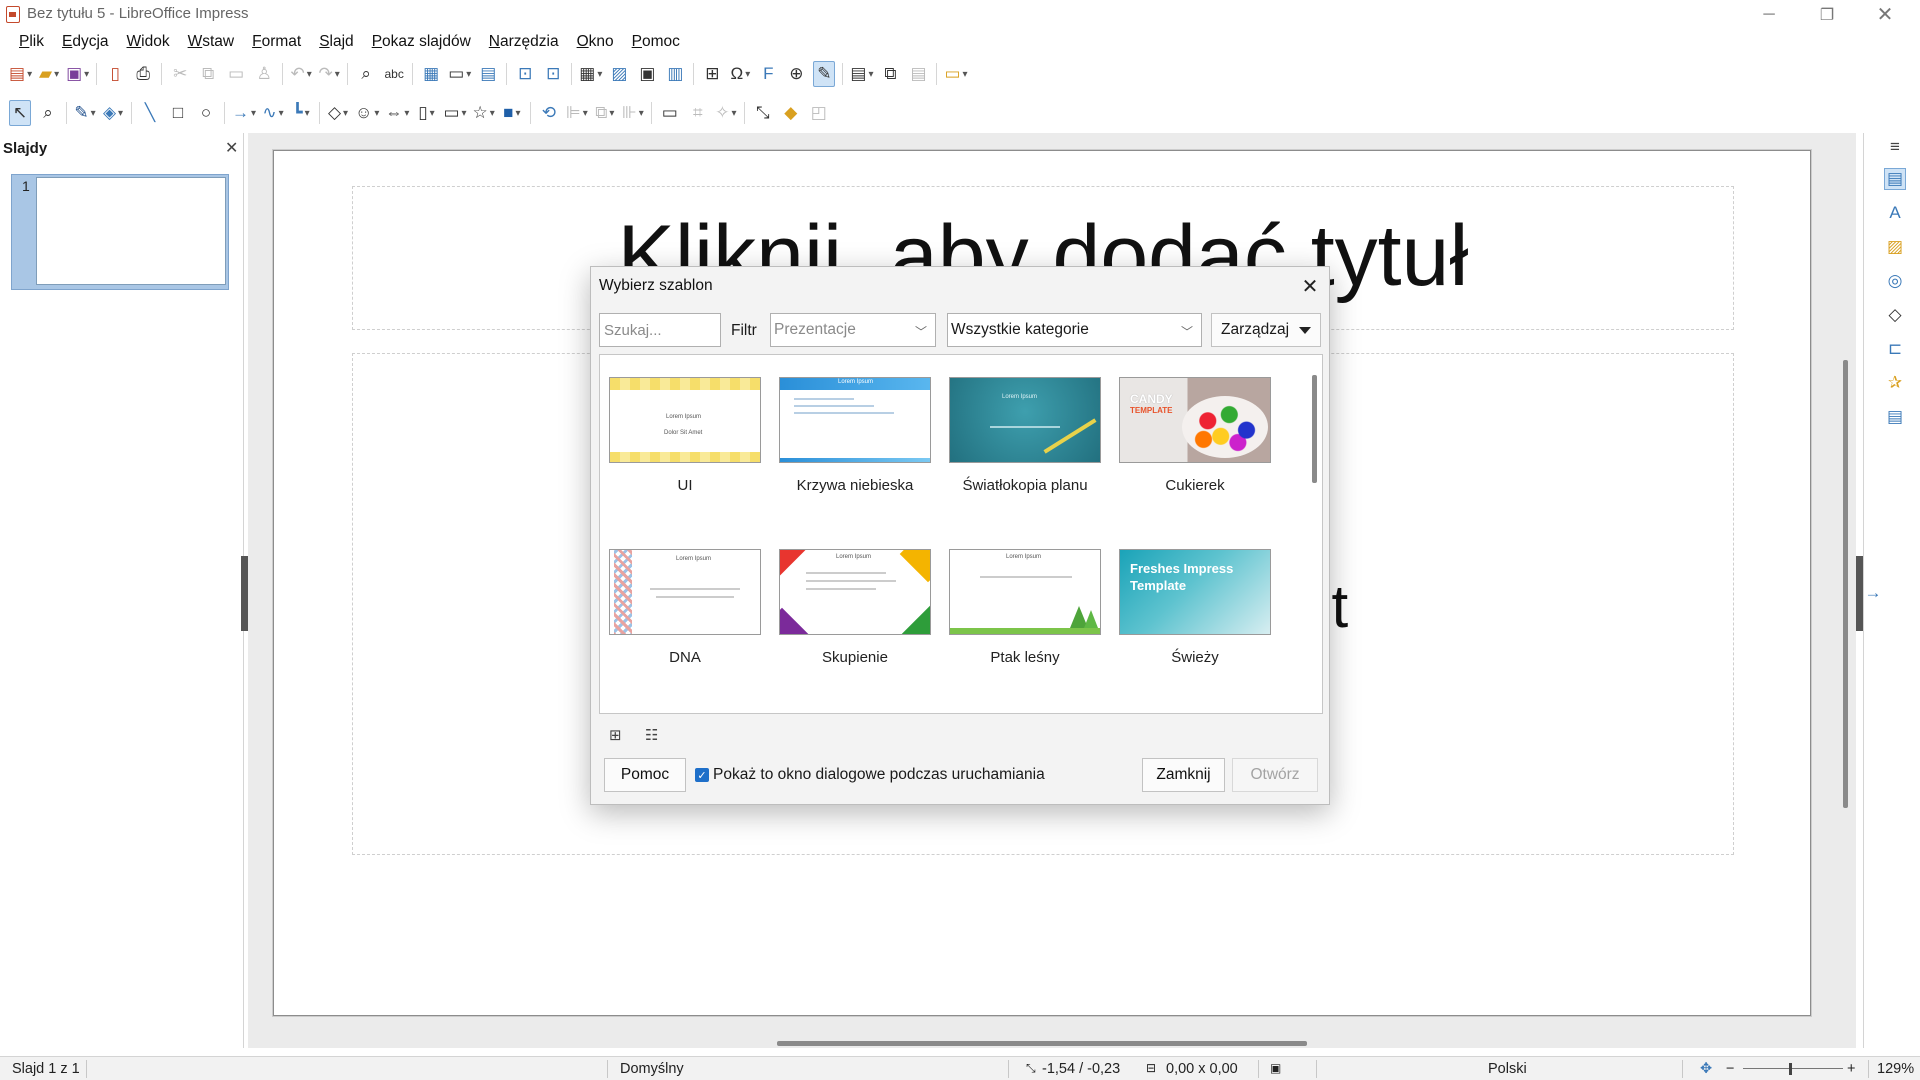 The width and height of the screenshot is (1920, 1080). What do you see at coordinates (394, 74) in the screenshot?
I see `spelling-icon: abc` at bounding box center [394, 74].